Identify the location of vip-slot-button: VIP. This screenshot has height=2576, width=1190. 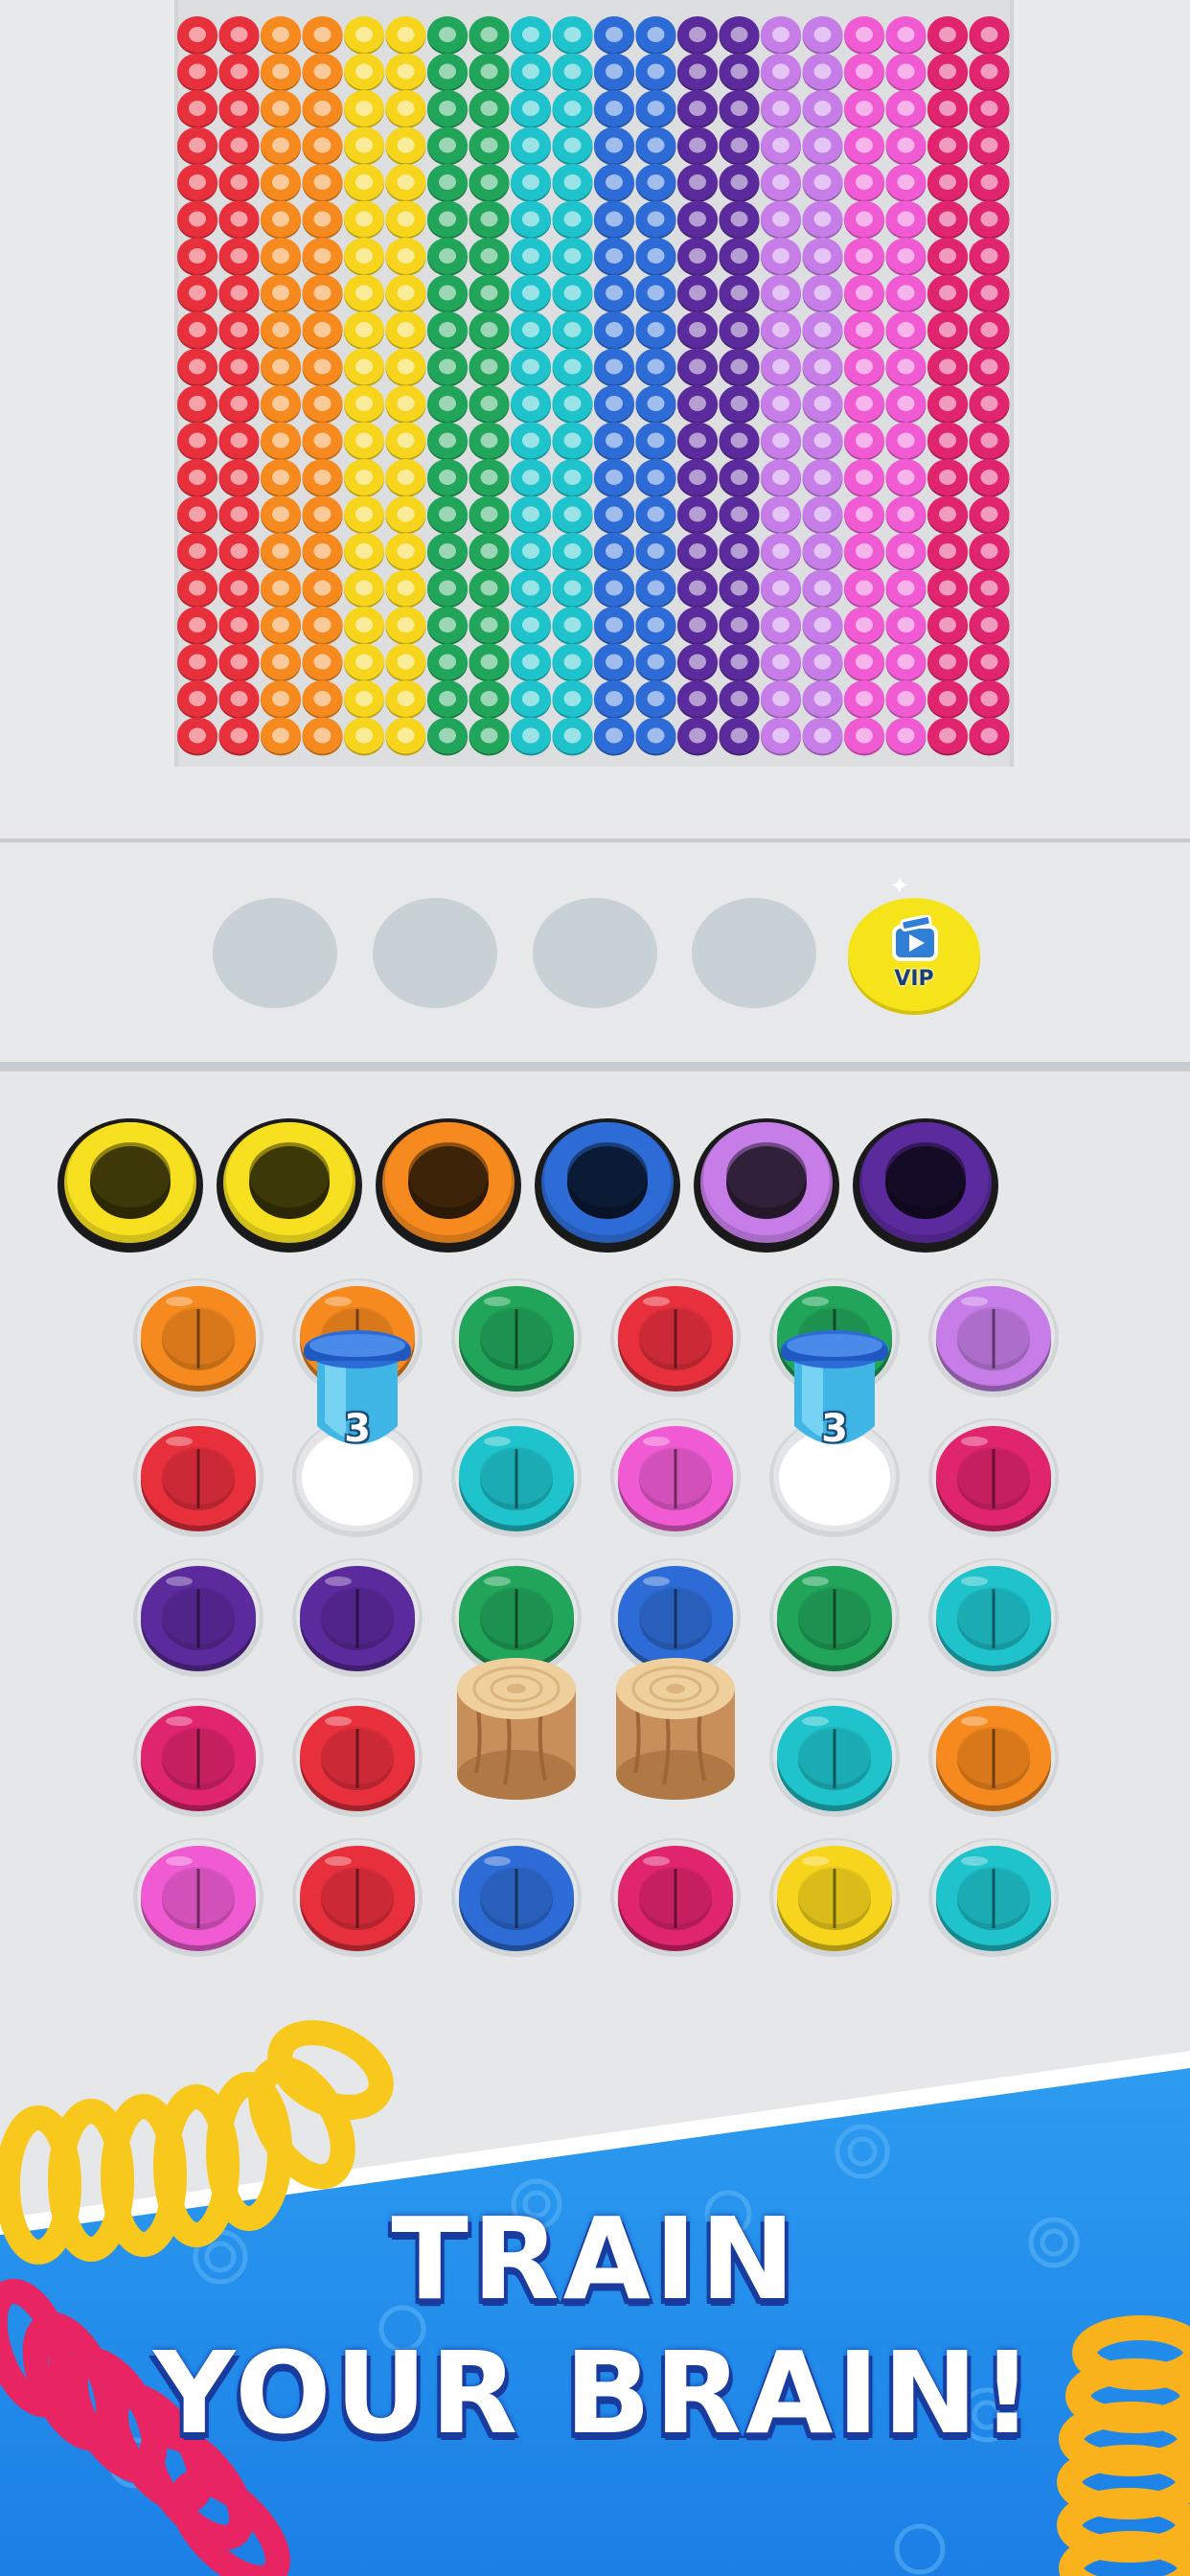
(914, 954).